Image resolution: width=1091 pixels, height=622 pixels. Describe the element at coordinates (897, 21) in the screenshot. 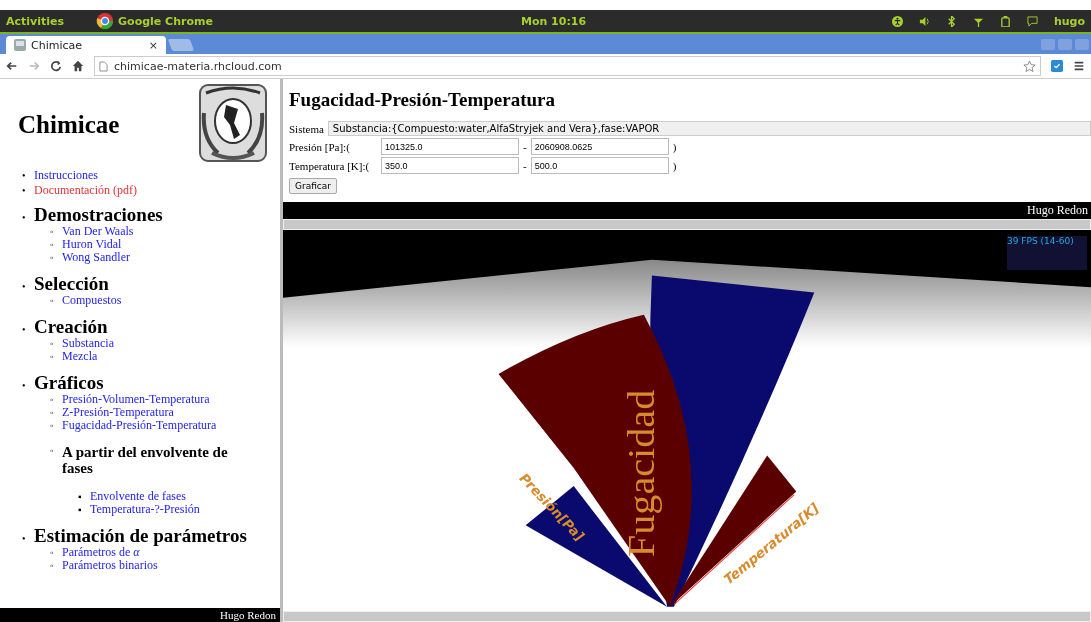

I see `accessibility-icon` at that location.